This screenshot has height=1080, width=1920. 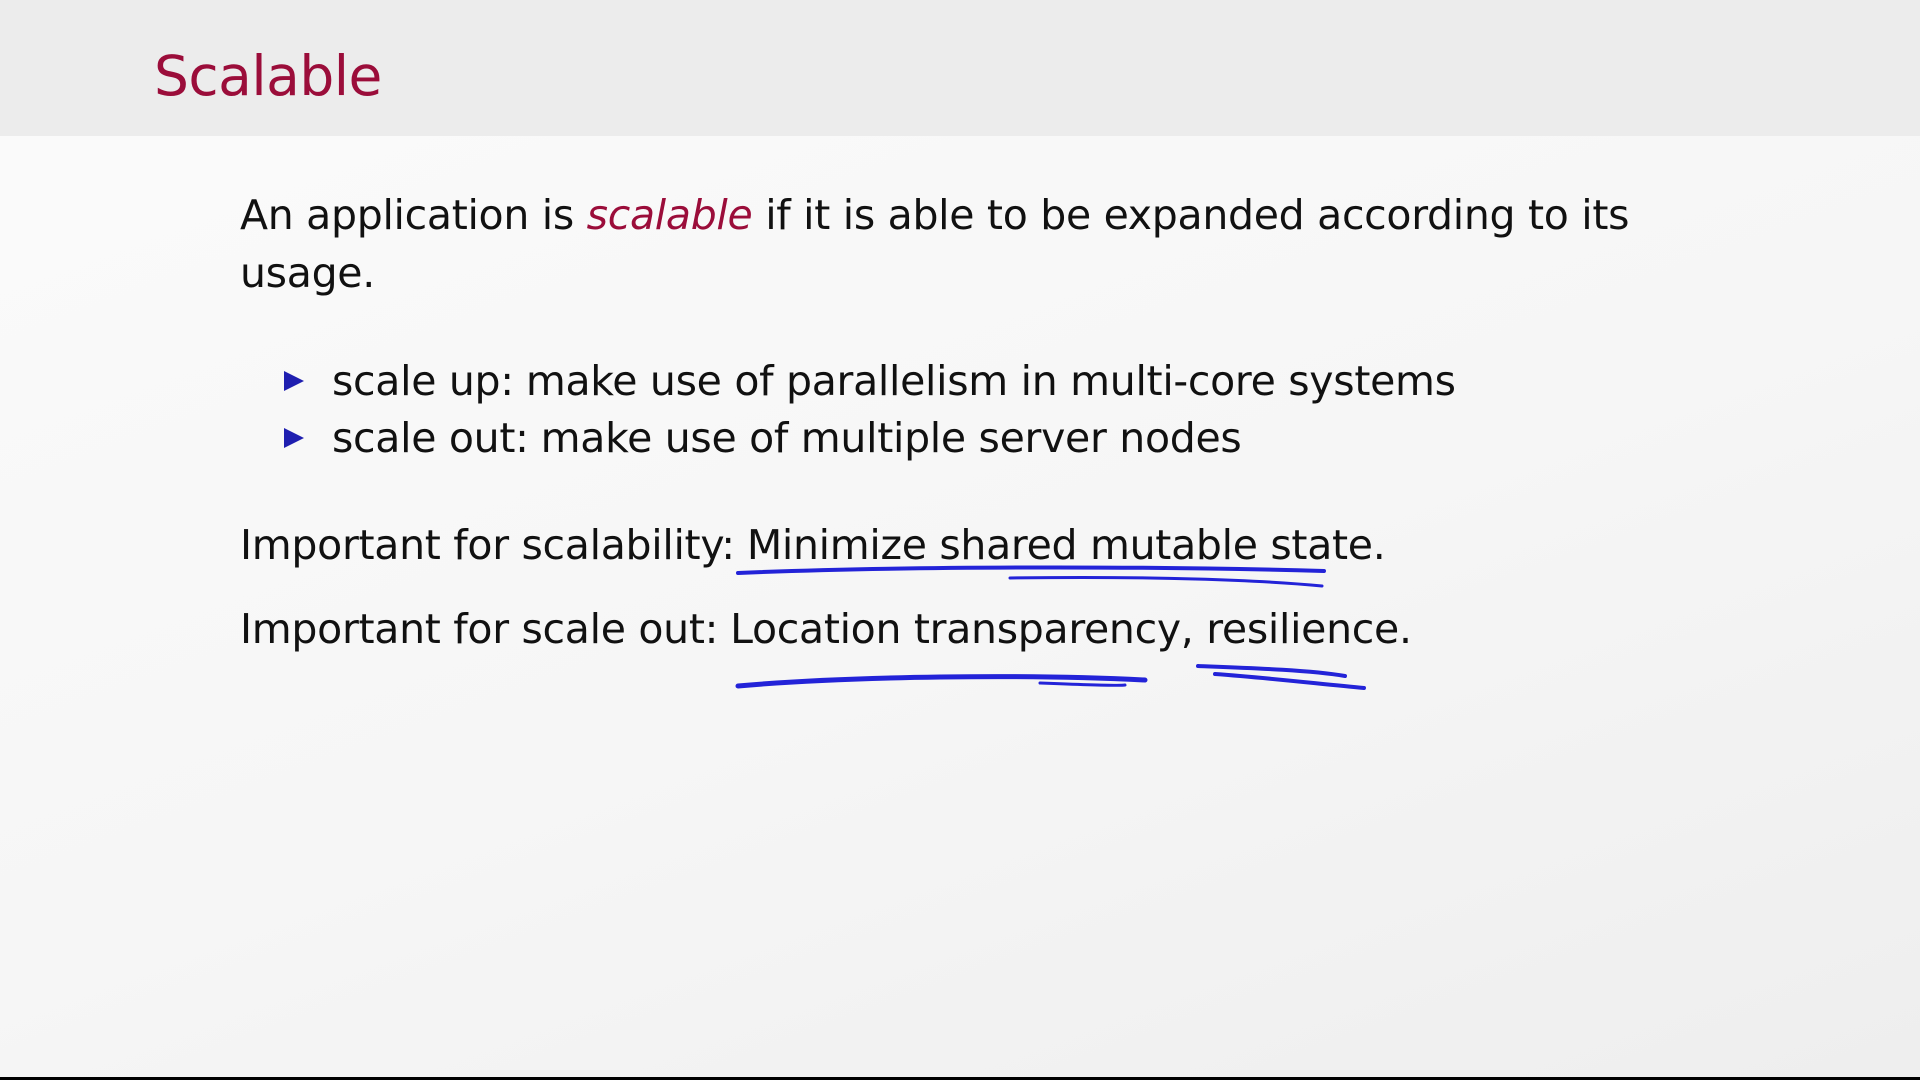 What do you see at coordinates (423, 381) in the screenshot?
I see `bullet-label: scale up:` at bounding box center [423, 381].